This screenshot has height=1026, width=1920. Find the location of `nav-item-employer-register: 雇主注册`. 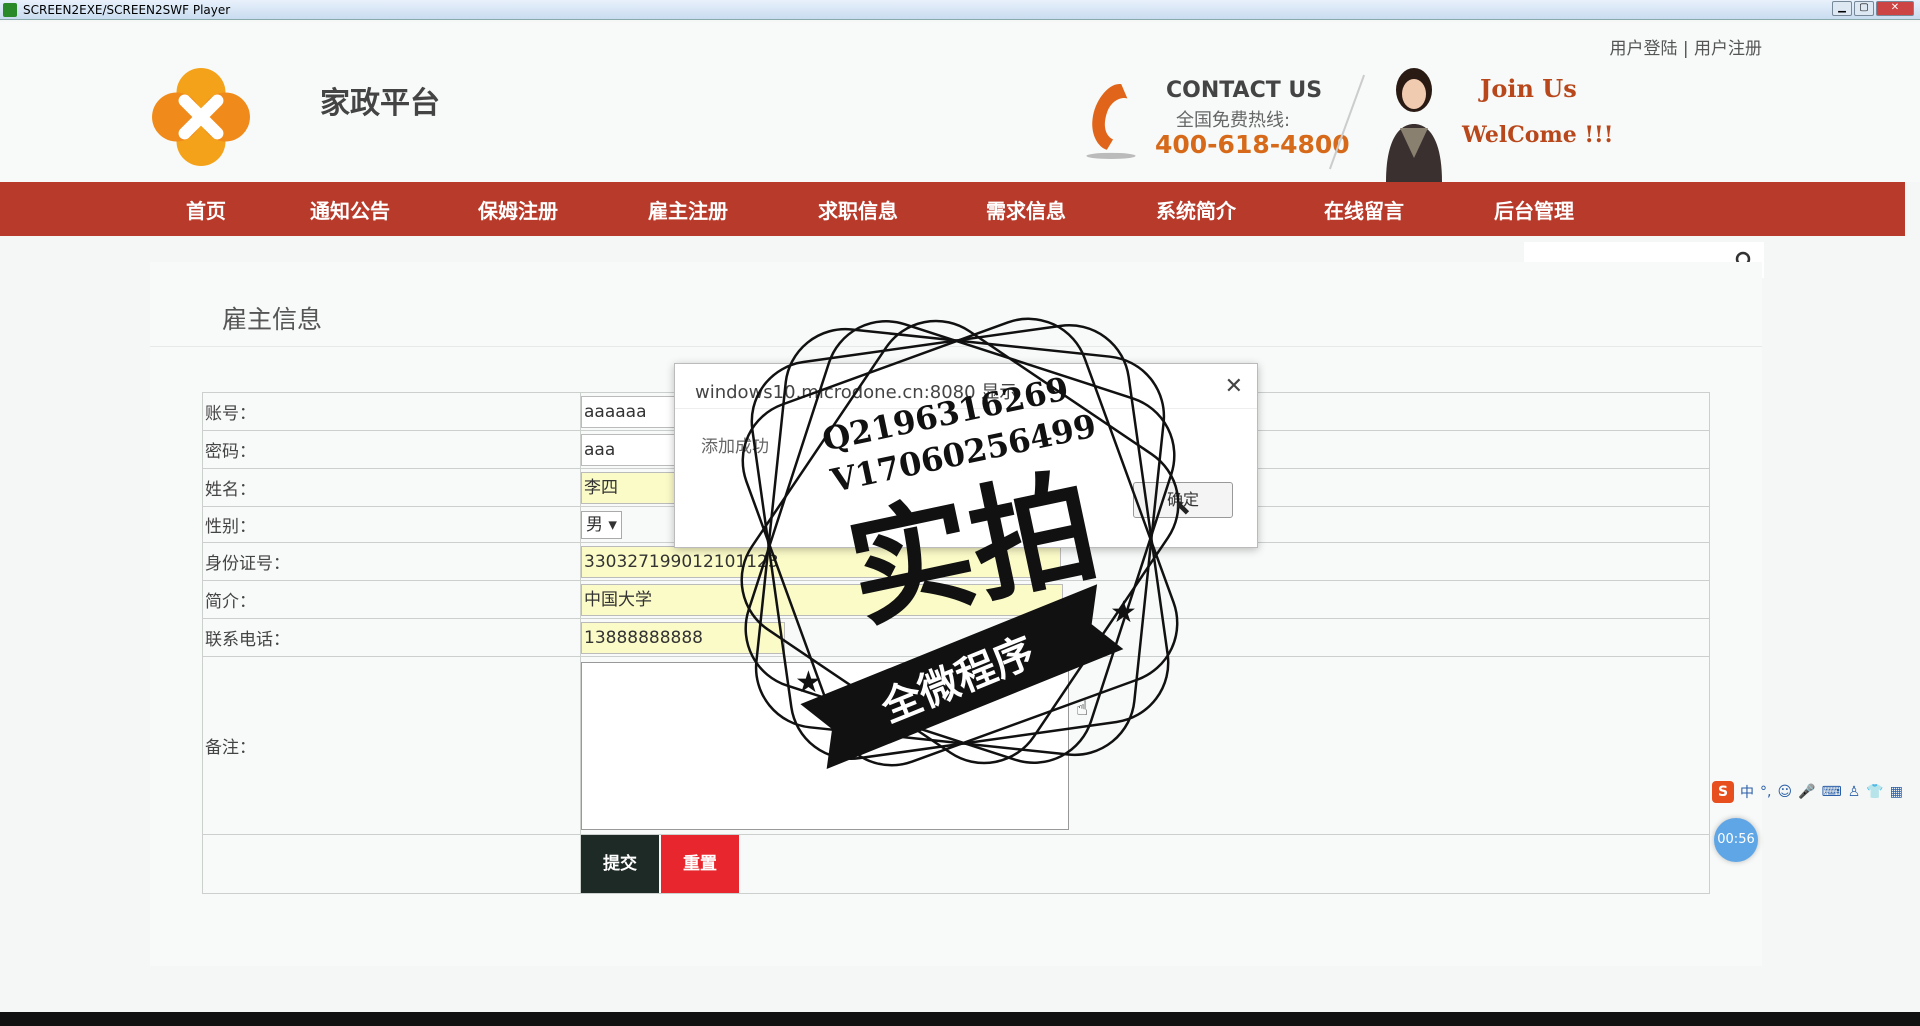

nav-item-employer-register: 雇主注册 is located at coordinates (733, 209).